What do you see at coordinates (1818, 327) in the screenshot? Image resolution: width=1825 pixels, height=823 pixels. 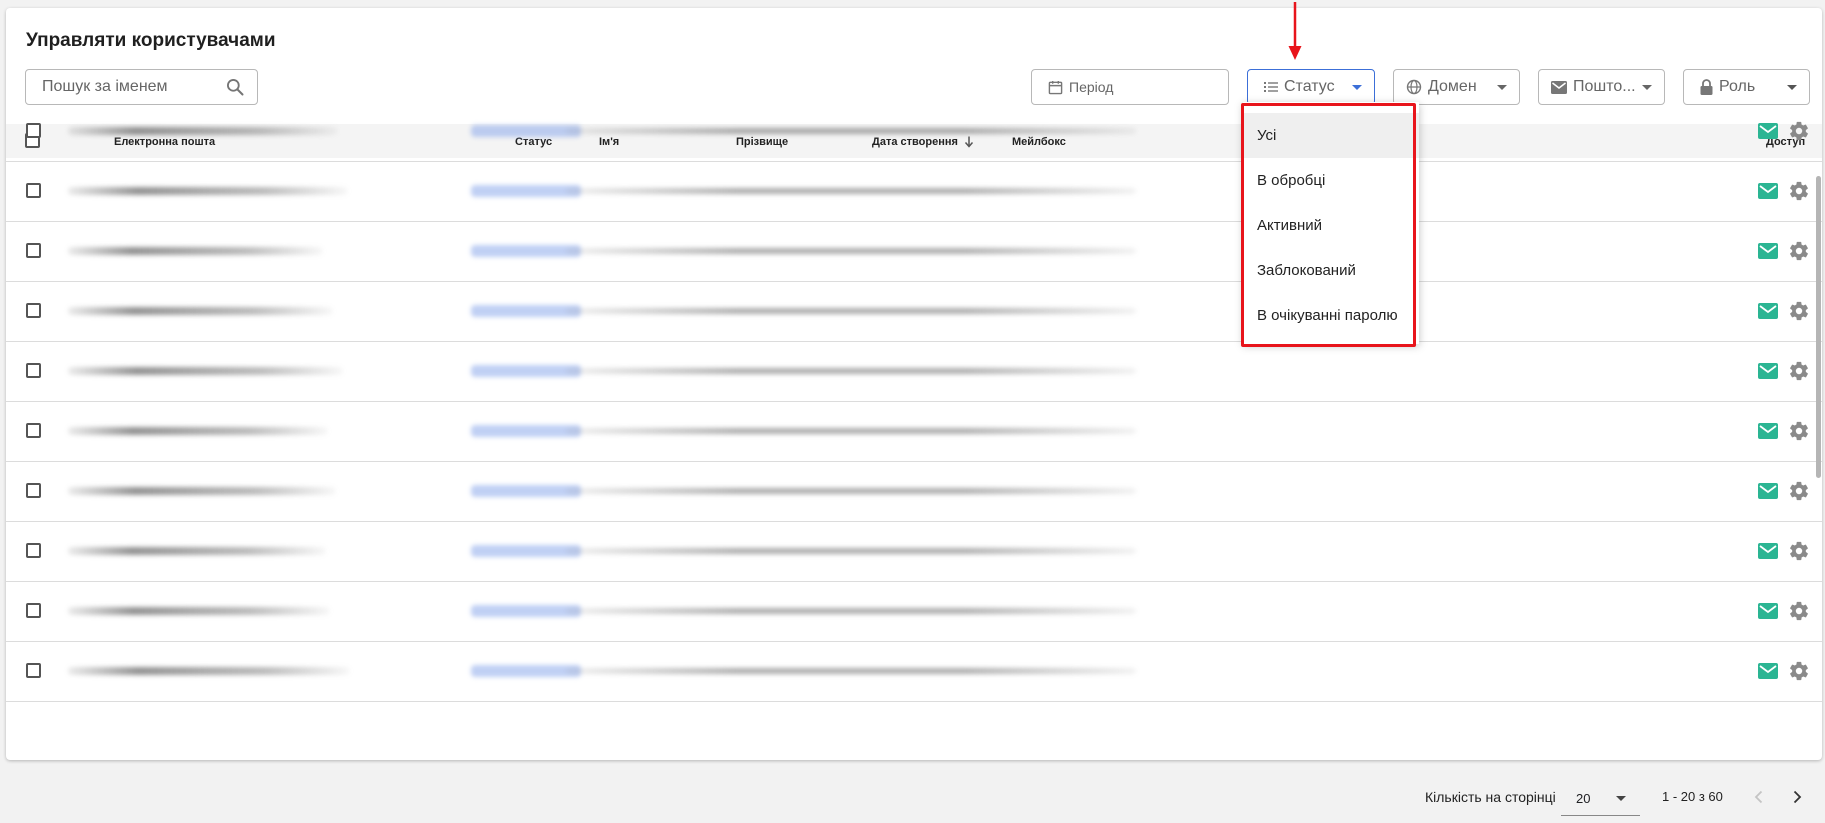 I see `scrollbar-thumb` at bounding box center [1818, 327].